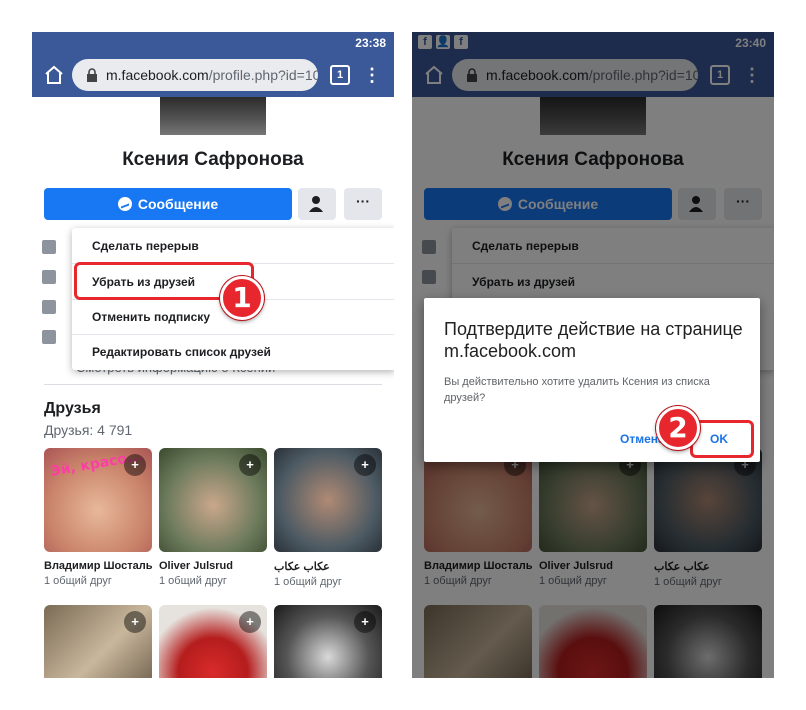  I want to click on menu-item-take-break: Сделать перерыв, so click(233, 246).